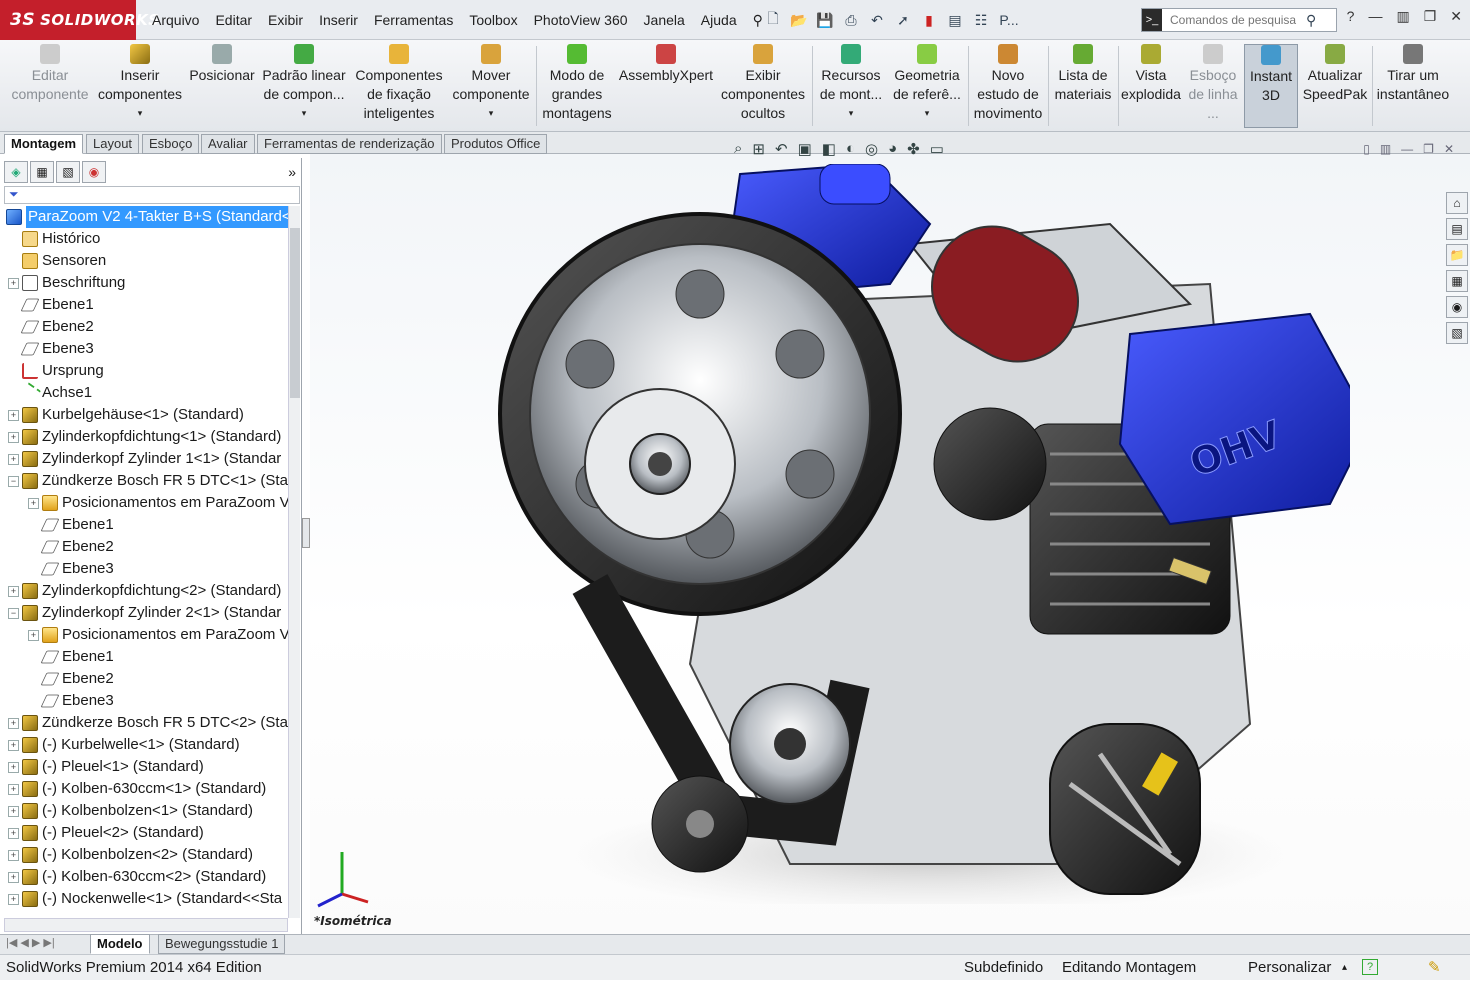 This screenshot has height=981, width=1470. What do you see at coordinates (1457, 203) in the screenshot?
I see `solidworks-resources-icon: ⌂` at bounding box center [1457, 203].